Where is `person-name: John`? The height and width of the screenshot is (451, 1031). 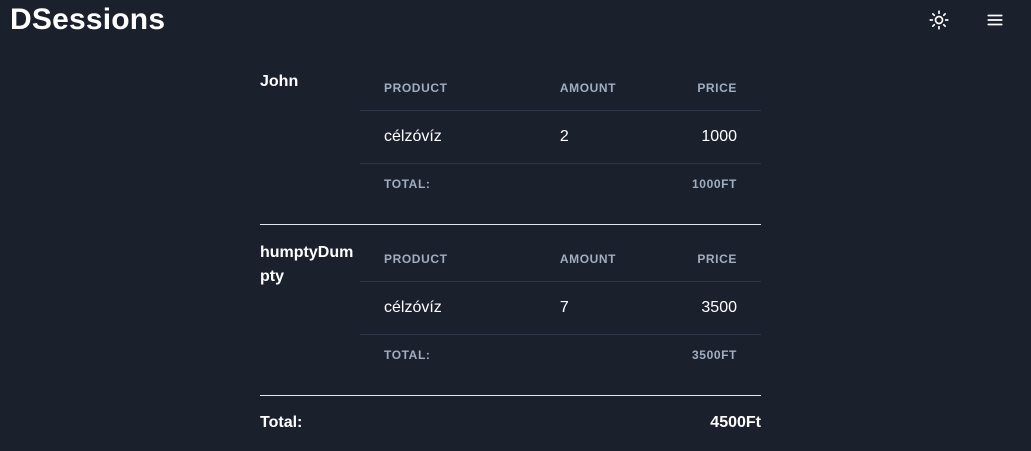 person-name: John is located at coordinates (279, 81).